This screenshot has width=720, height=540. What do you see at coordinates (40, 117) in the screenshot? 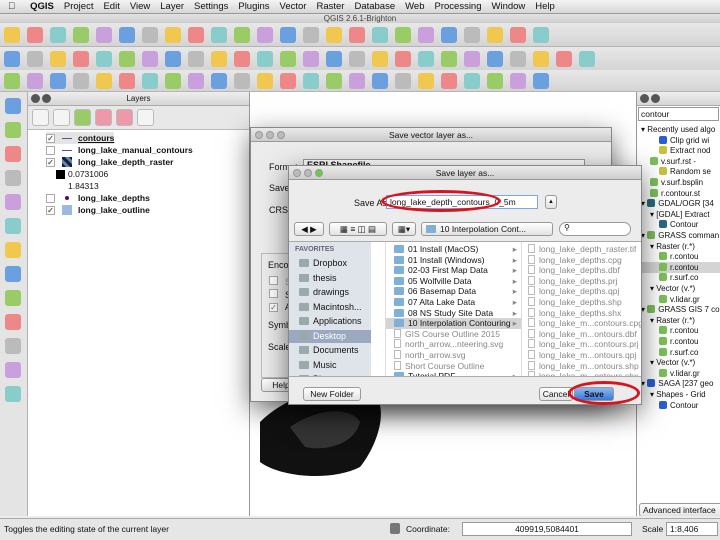
I see `add-group-icon` at bounding box center [40, 117].